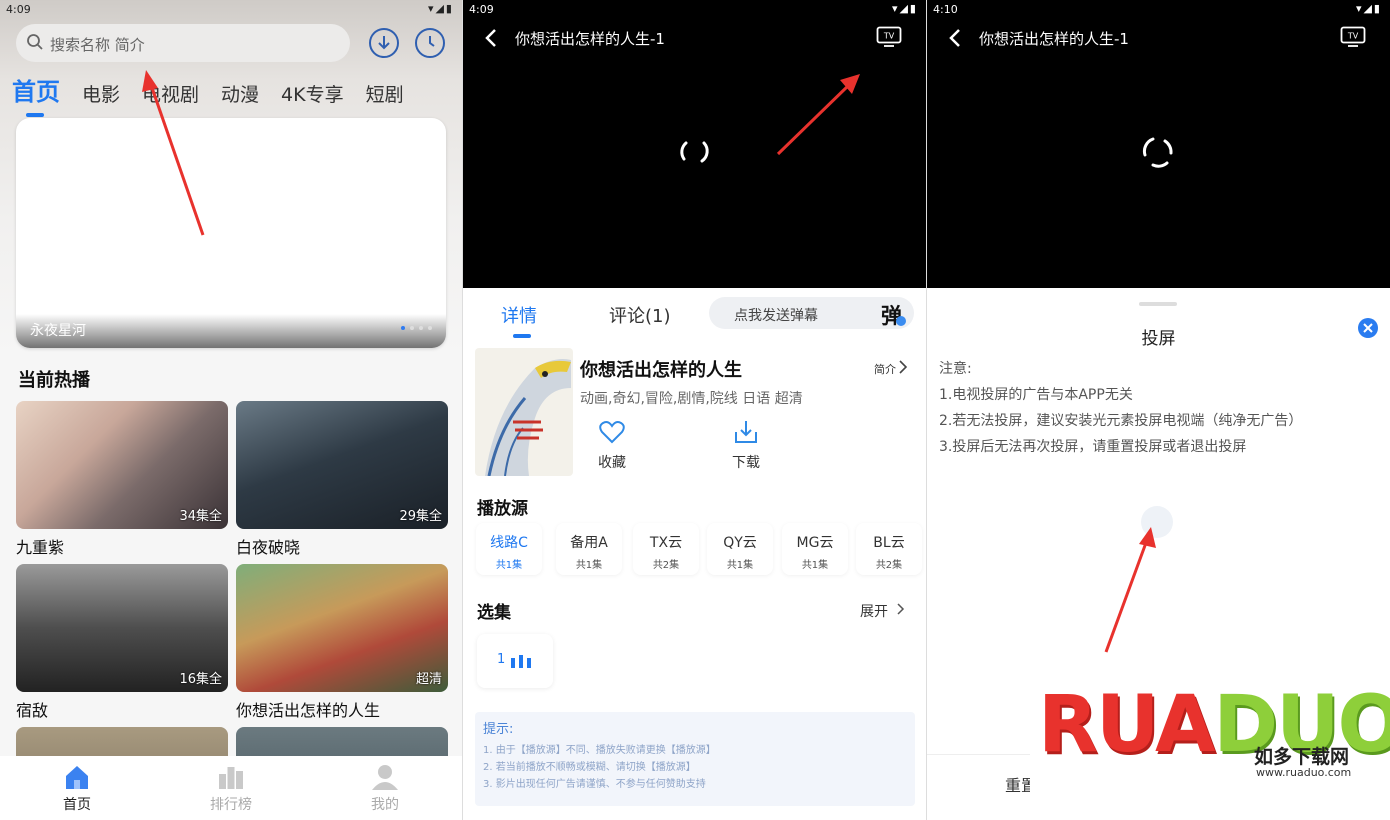  I want to click on card-badge: 超清, so click(428, 679).